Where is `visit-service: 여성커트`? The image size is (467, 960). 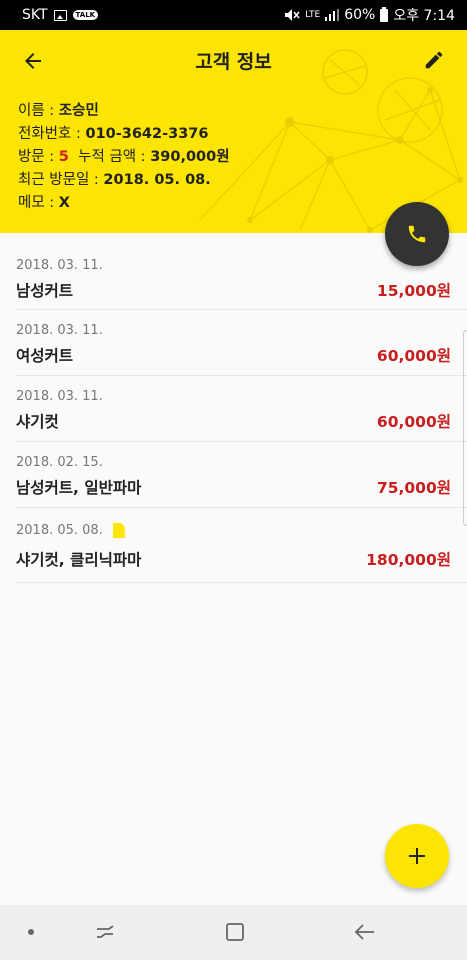
visit-service: 여성커트 is located at coordinates (45, 356).